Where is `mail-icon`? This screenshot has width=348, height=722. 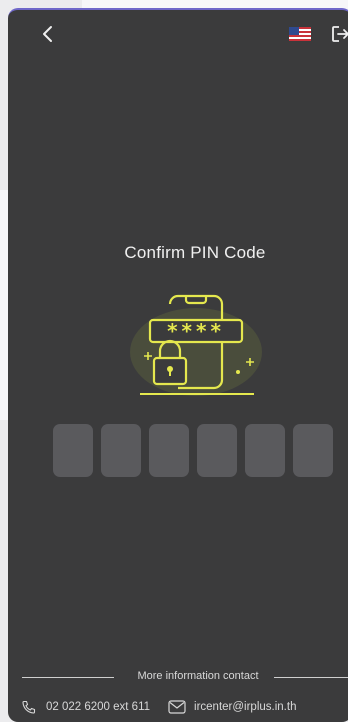
mail-icon is located at coordinates (177, 707).